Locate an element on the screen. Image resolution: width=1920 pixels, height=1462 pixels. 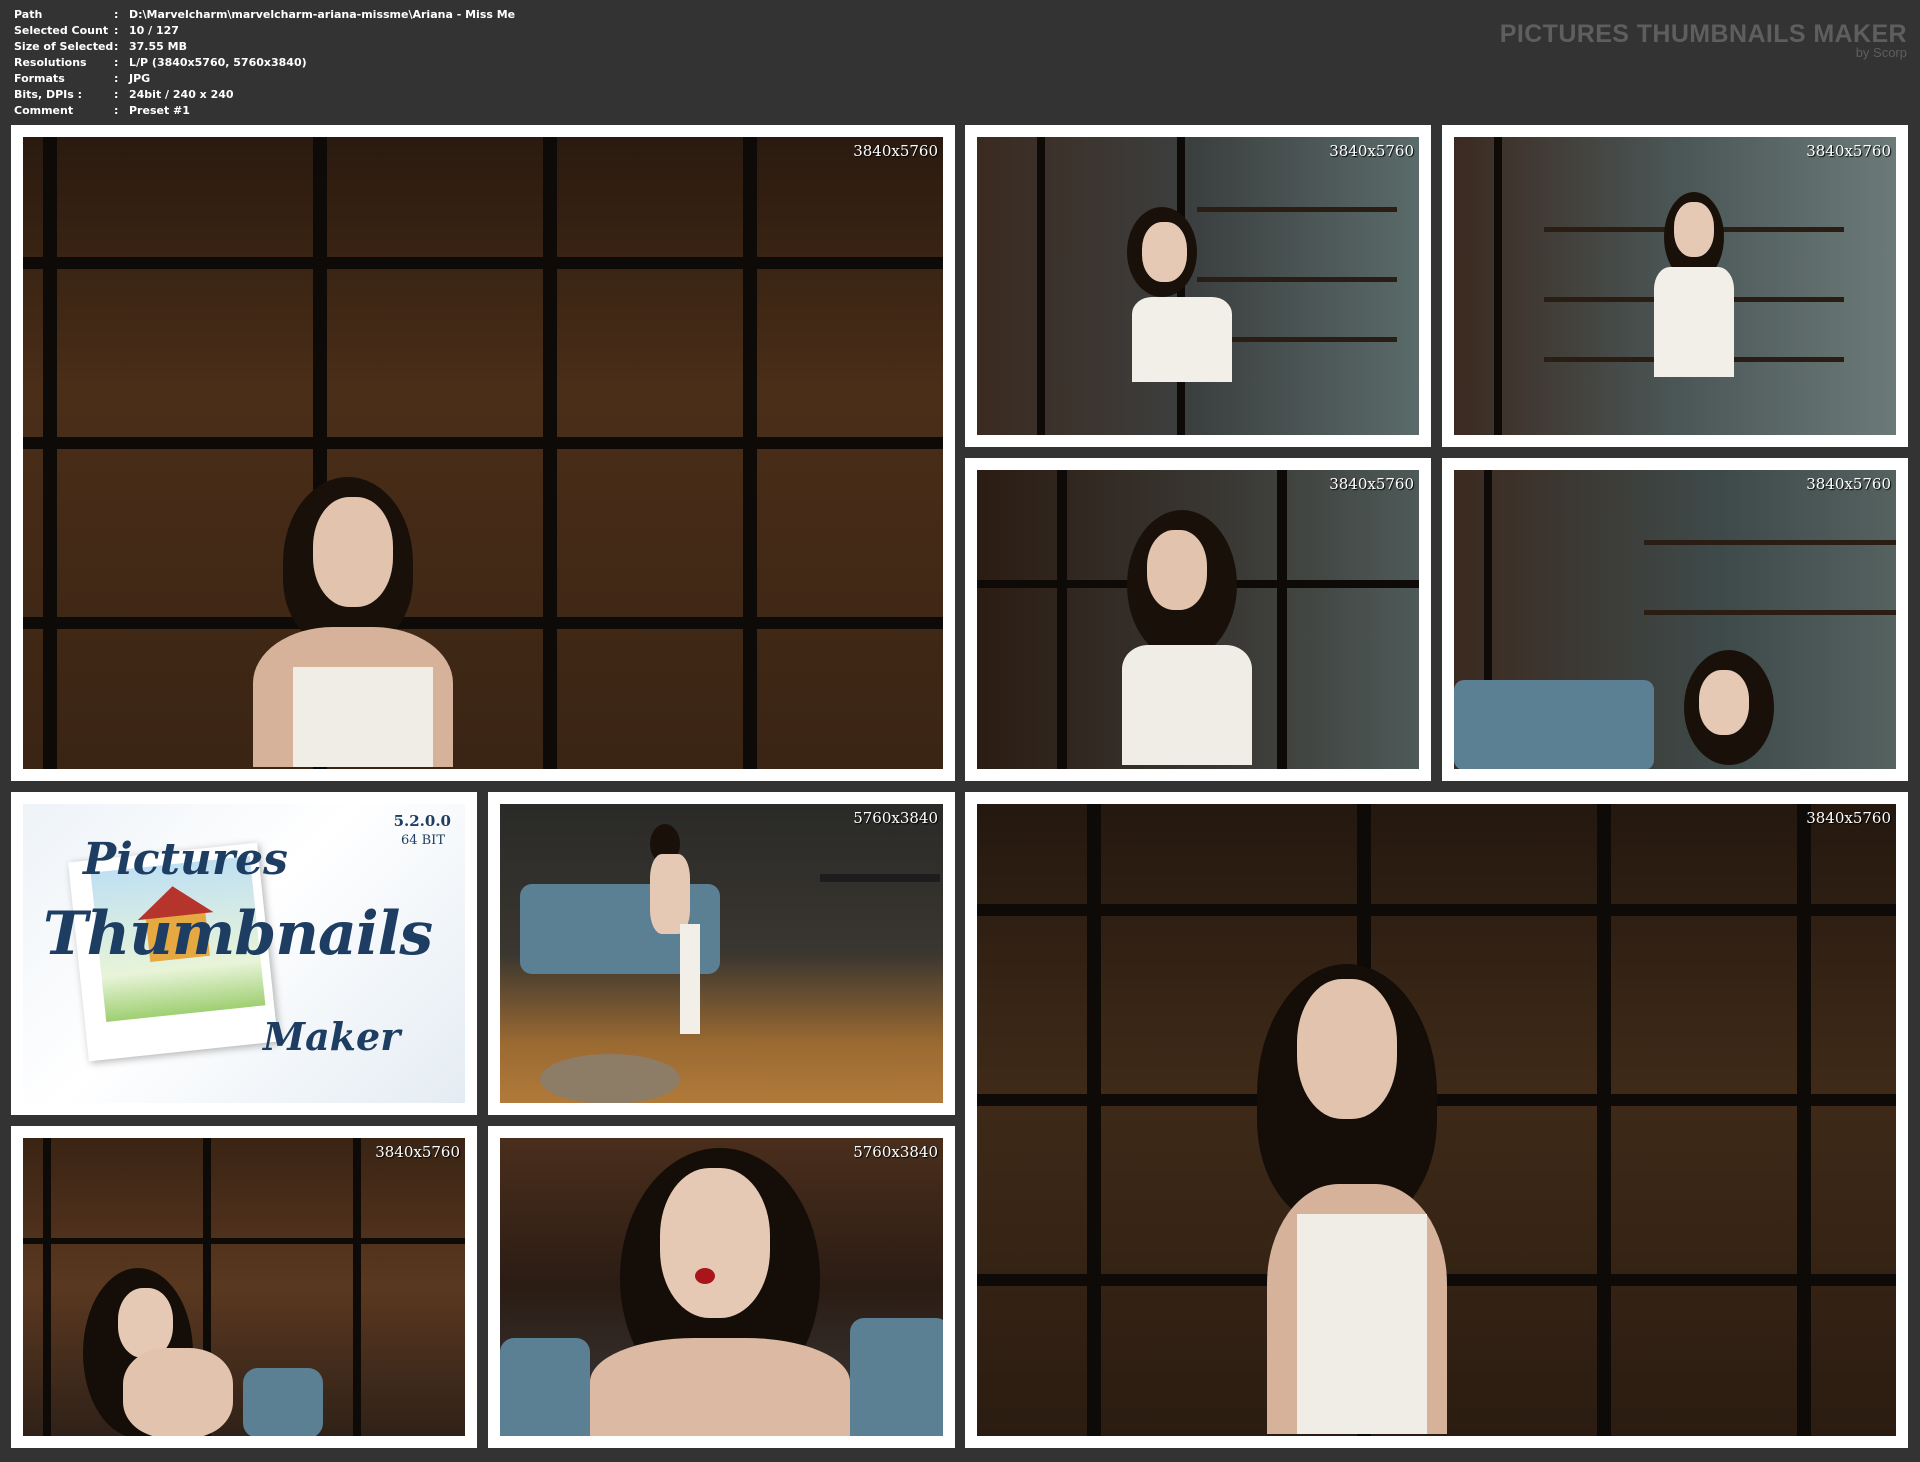
info-value: JPG is located at coordinates (140, 78).